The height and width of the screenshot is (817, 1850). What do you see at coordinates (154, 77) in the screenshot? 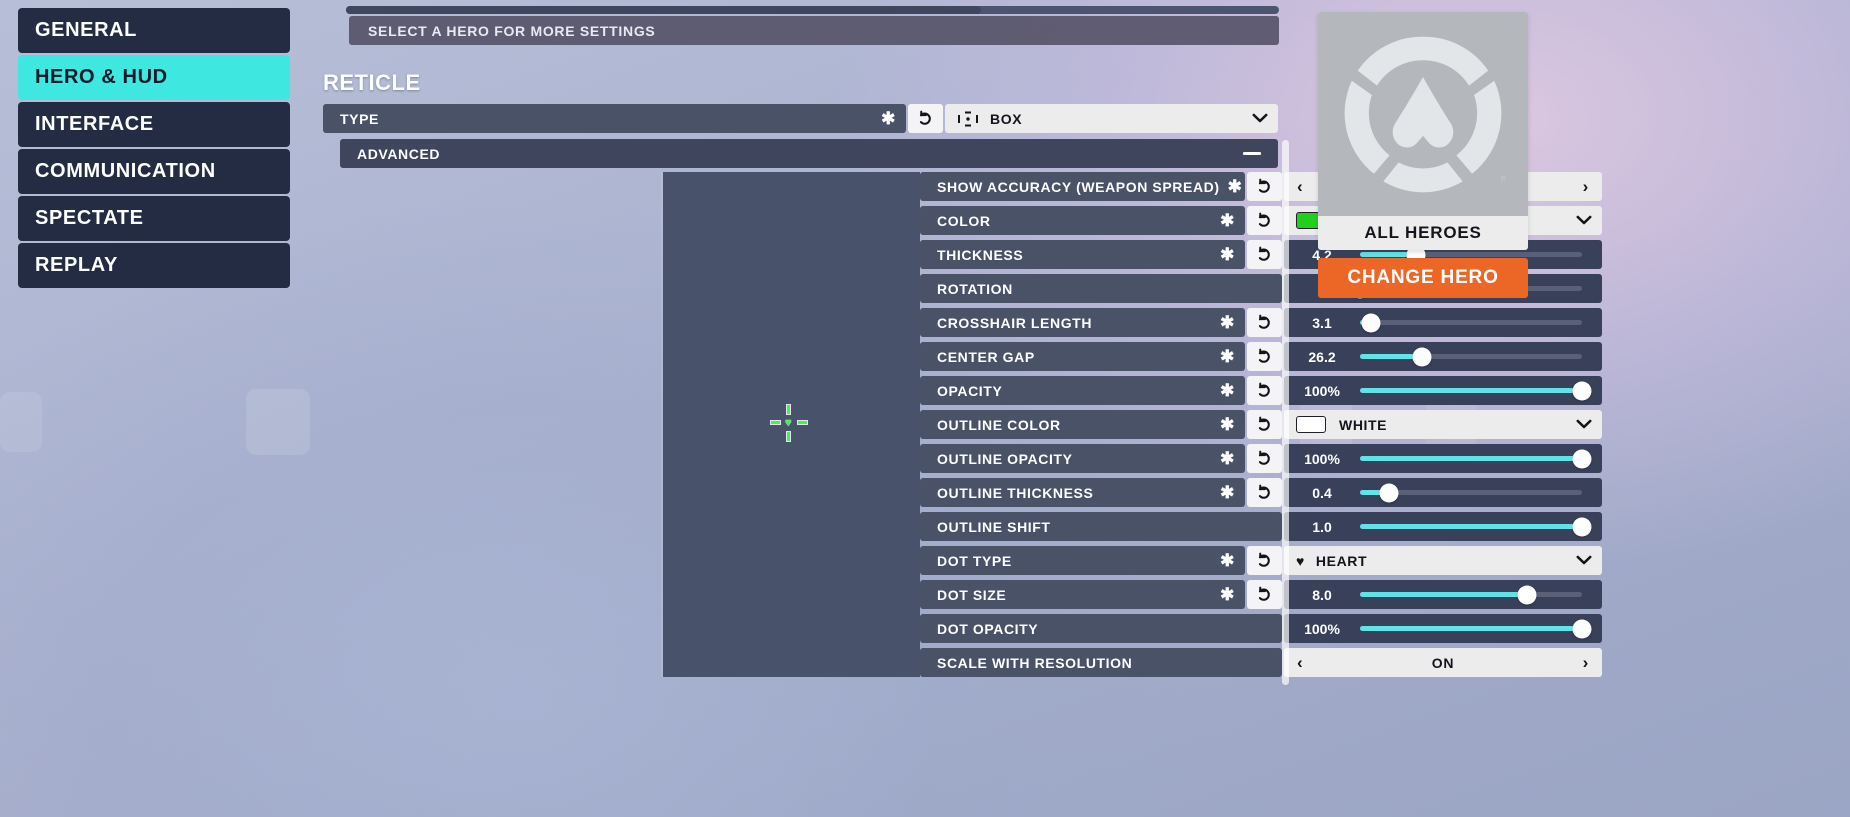
I see `sidebar-item-hero-hud: HERO & HUD` at bounding box center [154, 77].